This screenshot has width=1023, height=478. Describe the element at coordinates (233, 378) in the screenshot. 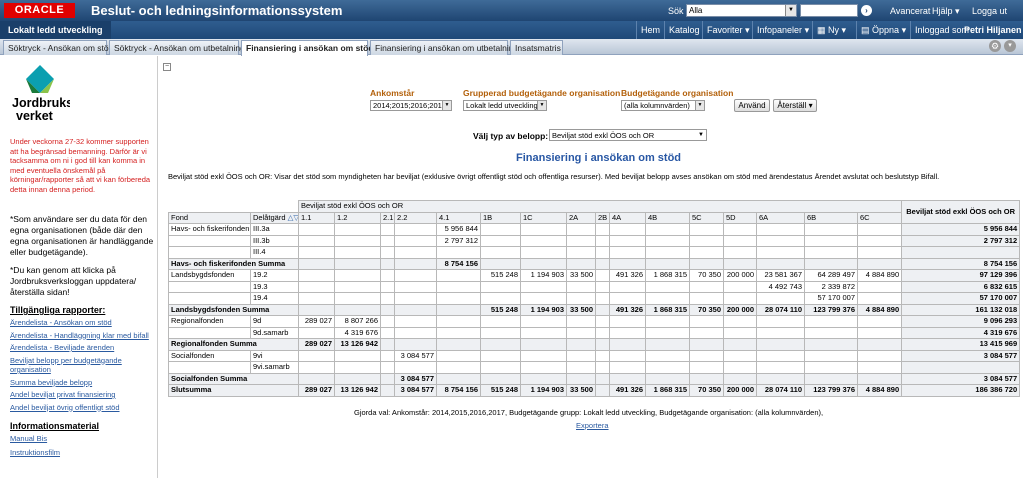

I see `row-label-summary: Socialfonden Summa` at that location.